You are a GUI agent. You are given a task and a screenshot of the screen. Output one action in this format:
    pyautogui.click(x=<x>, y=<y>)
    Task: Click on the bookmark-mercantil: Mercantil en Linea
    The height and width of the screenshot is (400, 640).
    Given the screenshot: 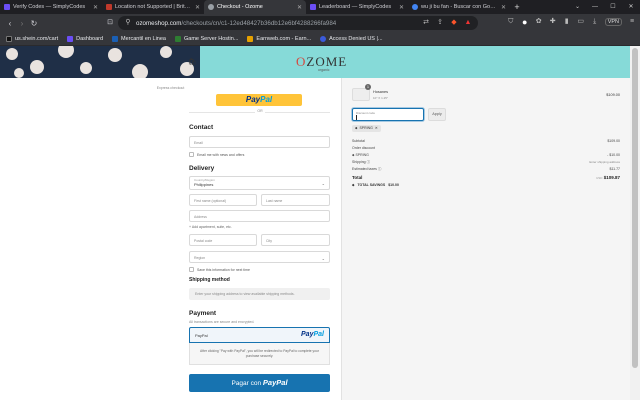 What is the action you would take?
    pyautogui.click(x=139, y=38)
    